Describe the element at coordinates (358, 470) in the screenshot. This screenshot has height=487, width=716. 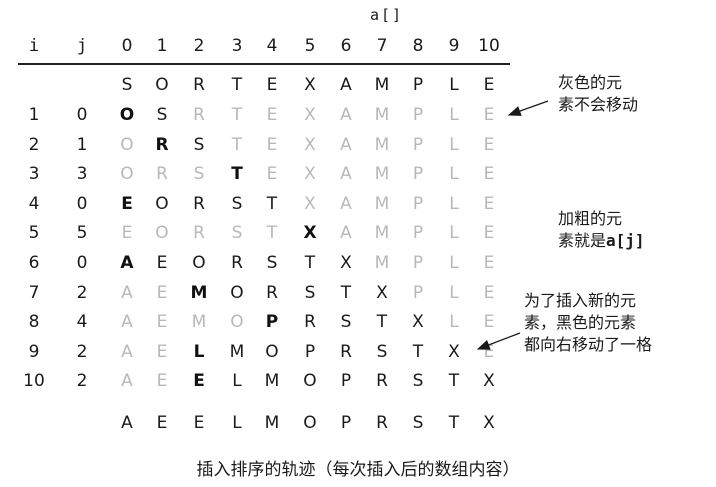
I see `figure-caption: 插入排序的轨迹（每次插入后的数组内容）` at that location.